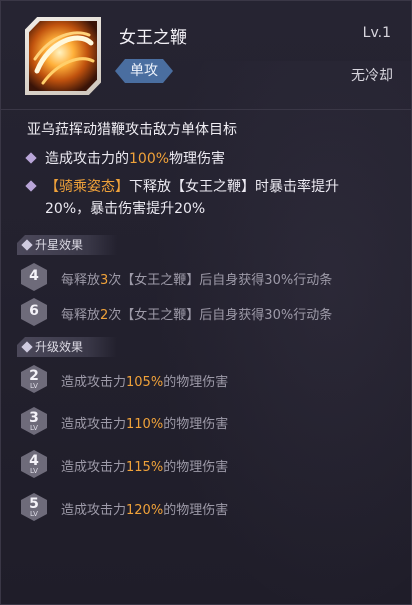 The width and height of the screenshot is (412, 605). I want to click on star-number: 4, so click(34, 276).